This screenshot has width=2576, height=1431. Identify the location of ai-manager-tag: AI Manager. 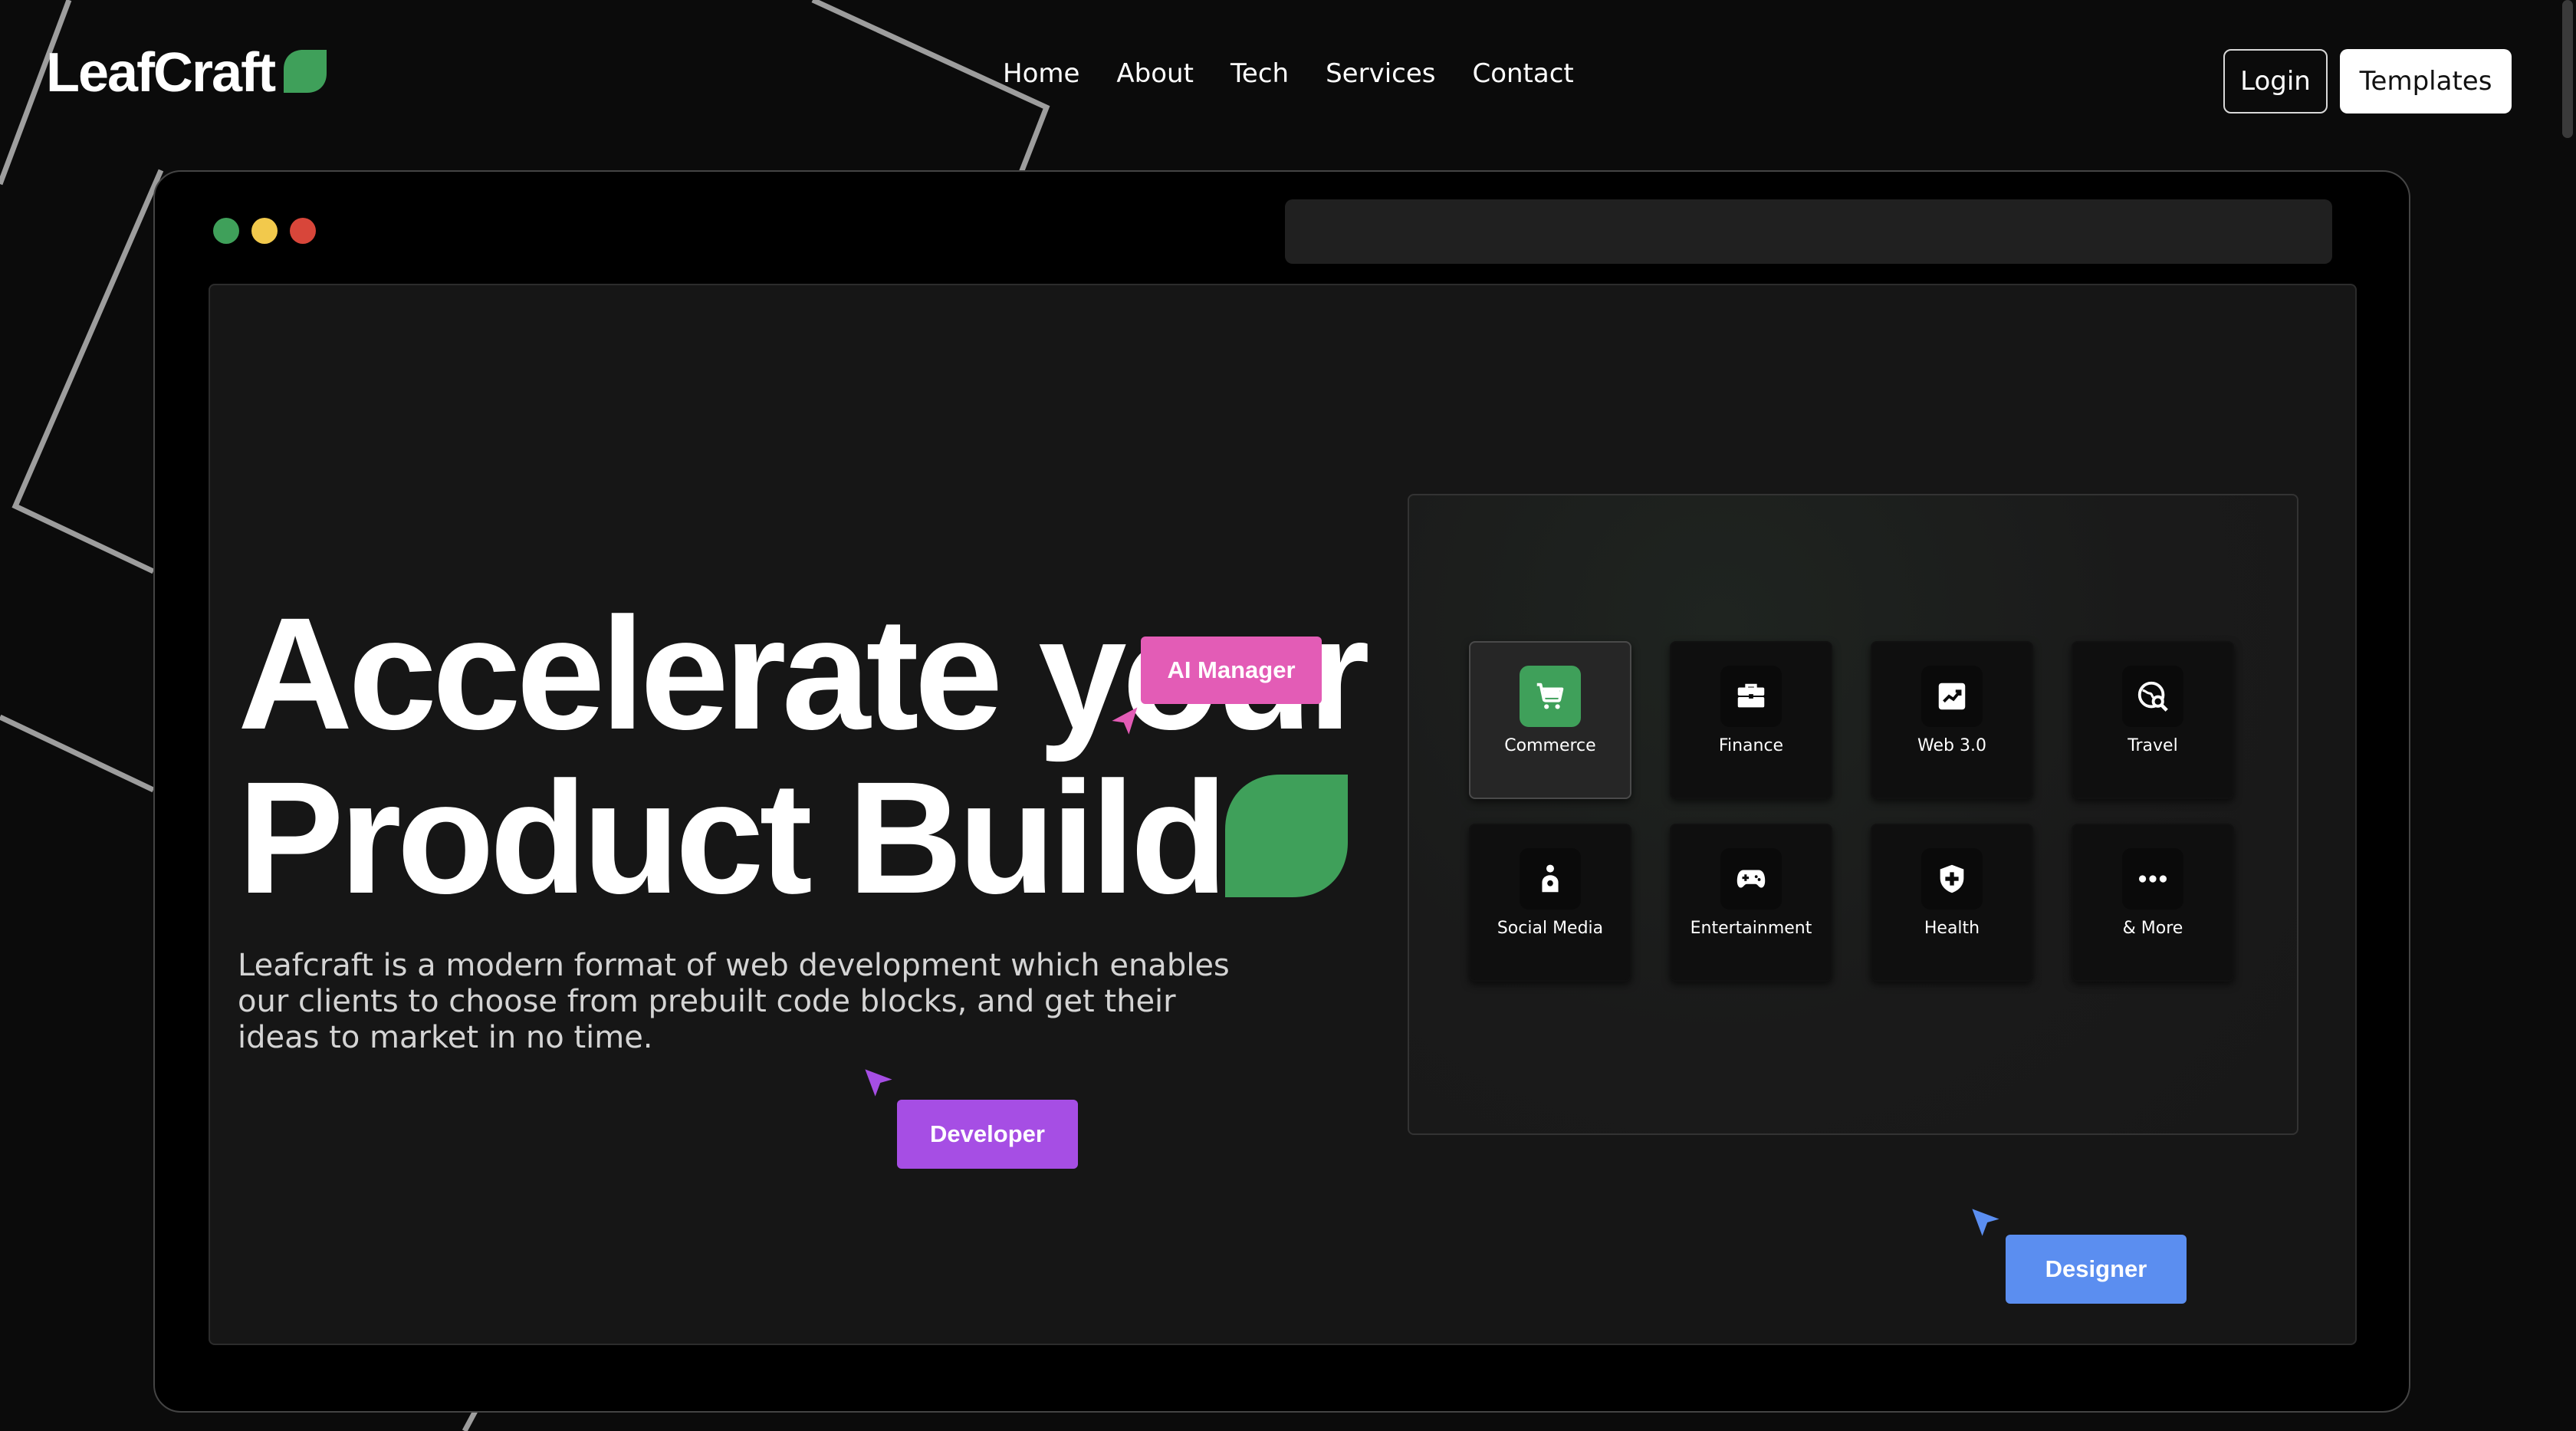
(1231, 671).